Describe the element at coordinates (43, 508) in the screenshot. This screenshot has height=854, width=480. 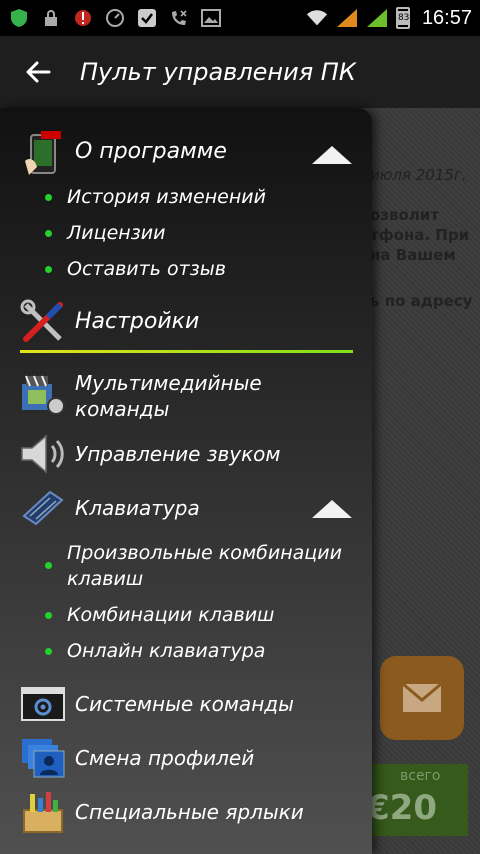
I see `keyboard-icon` at that location.